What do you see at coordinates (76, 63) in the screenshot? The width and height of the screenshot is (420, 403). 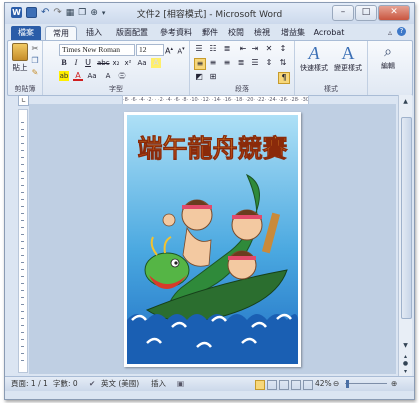 I see `italic-button: I` at bounding box center [76, 63].